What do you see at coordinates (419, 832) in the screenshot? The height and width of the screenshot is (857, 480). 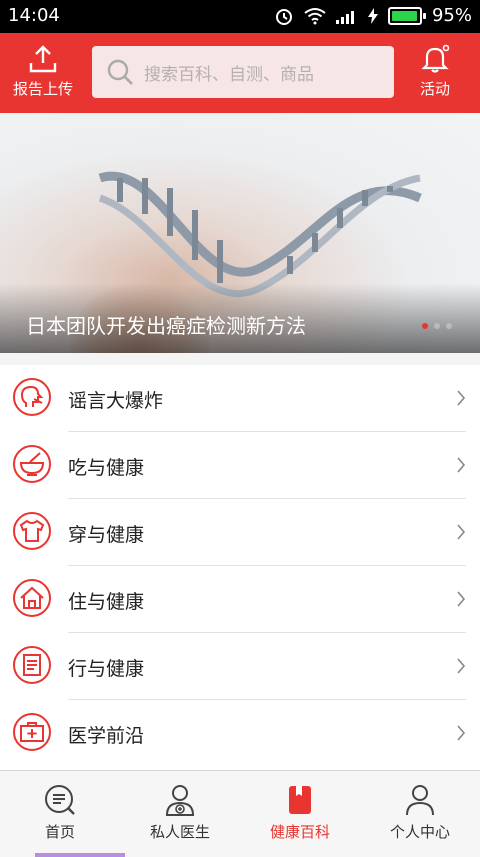 I see `tab-label: 个人中心` at bounding box center [419, 832].